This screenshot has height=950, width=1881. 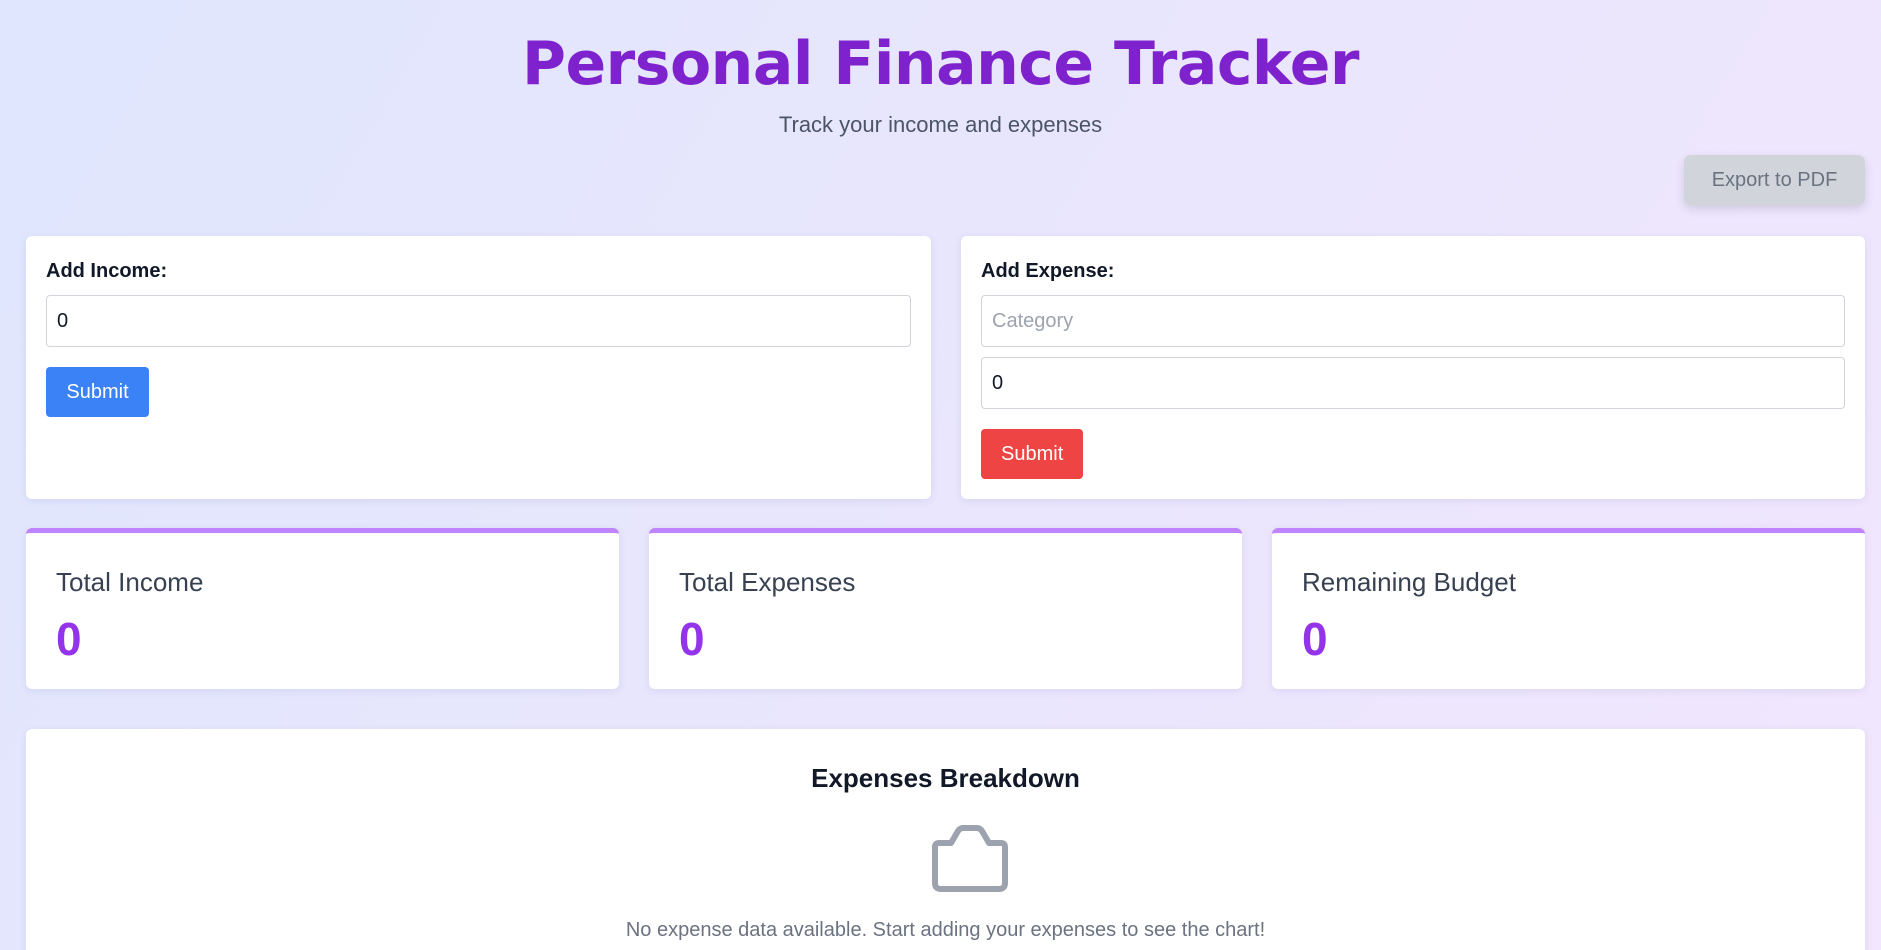 What do you see at coordinates (107, 271) in the screenshot?
I see `income-label: Add Income:` at bounding box center [107, 271].